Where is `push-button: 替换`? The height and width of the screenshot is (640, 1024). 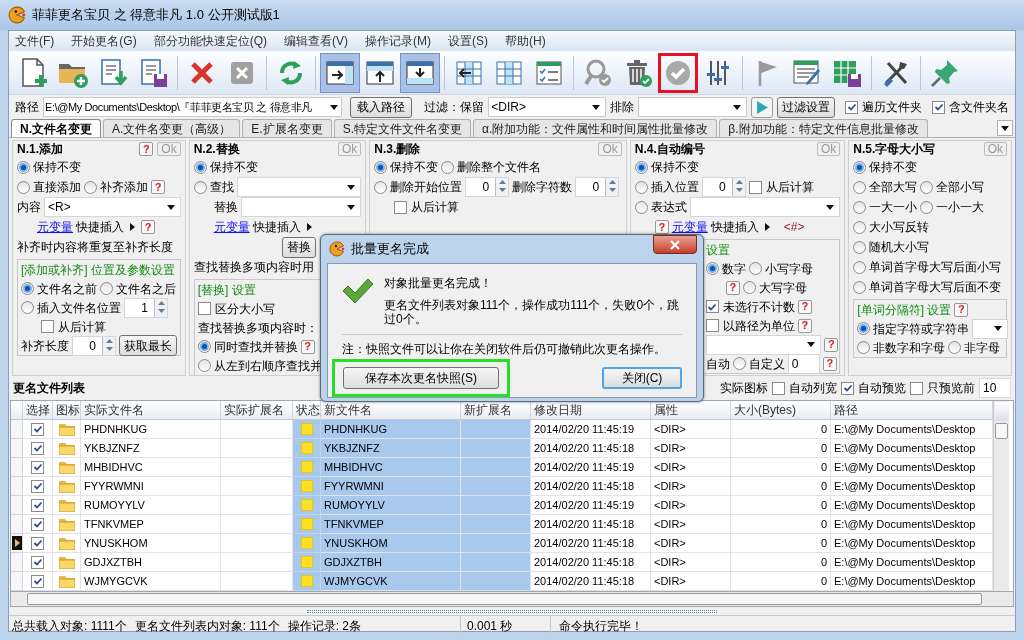
push-button: 替换 is located at coordinates (298, 247).